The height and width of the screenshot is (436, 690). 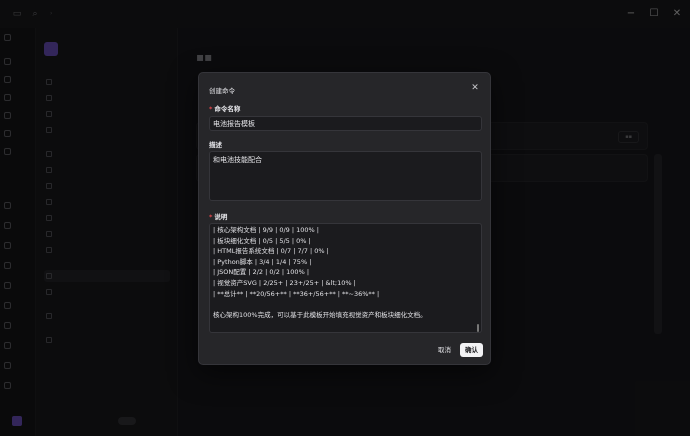 I want to click on notes-scrollbar, so click(x=478, y=328).